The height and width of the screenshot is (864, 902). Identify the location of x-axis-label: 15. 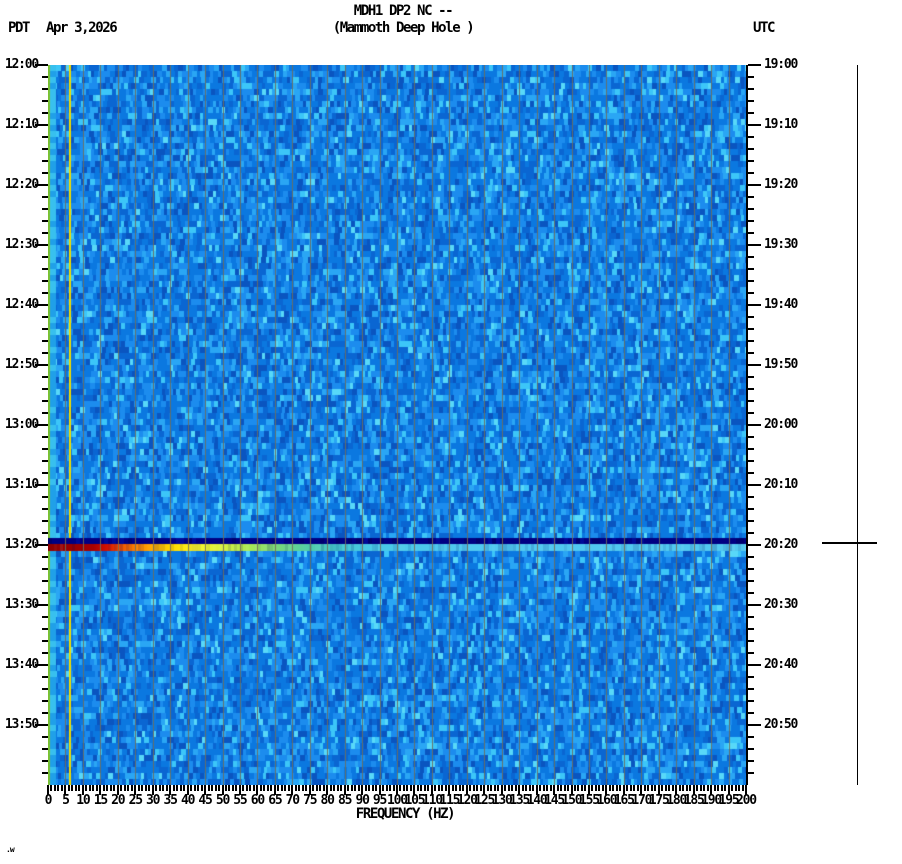
(100, 800).